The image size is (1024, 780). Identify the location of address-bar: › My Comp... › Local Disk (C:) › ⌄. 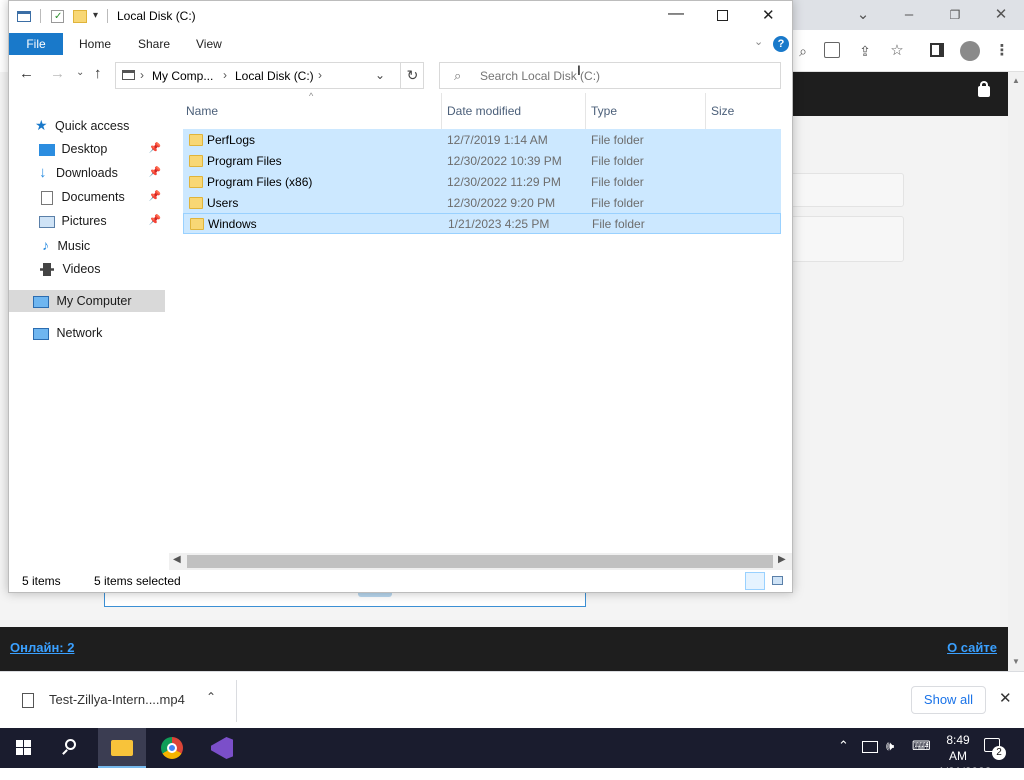
(269, 75).